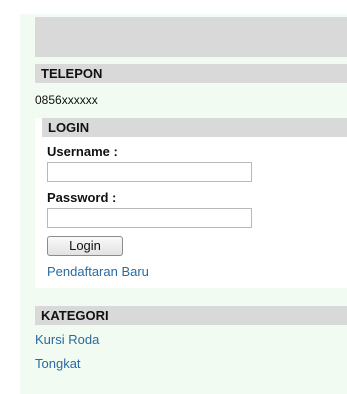  I want to click on username-input, so click(149, 172).